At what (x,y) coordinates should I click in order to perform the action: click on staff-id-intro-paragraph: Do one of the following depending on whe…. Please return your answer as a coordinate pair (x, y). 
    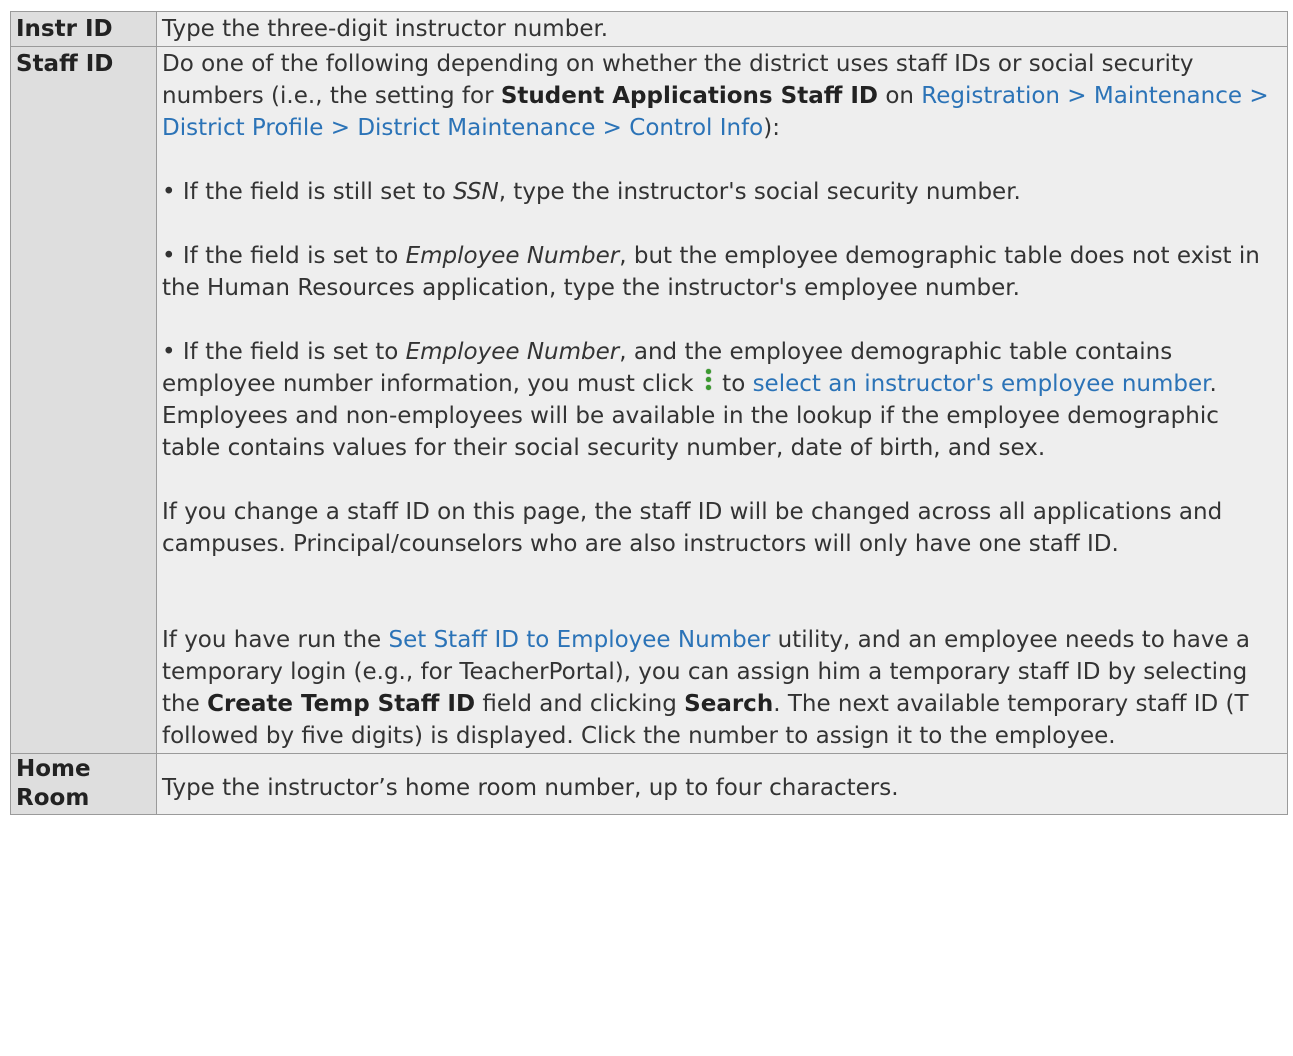
    Looking at the image, I should click on (715, 96).